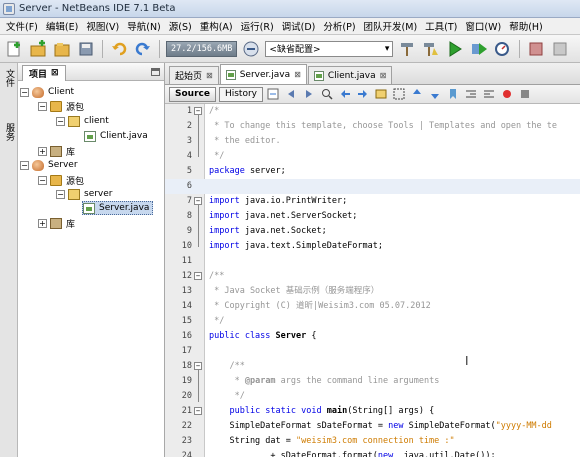 This screenshot has width=580, height=457. What do you see at coordinates (82, 121) in the screenshot?
I see `tree-node-package-client: − client` at bounding box center [82, 121].